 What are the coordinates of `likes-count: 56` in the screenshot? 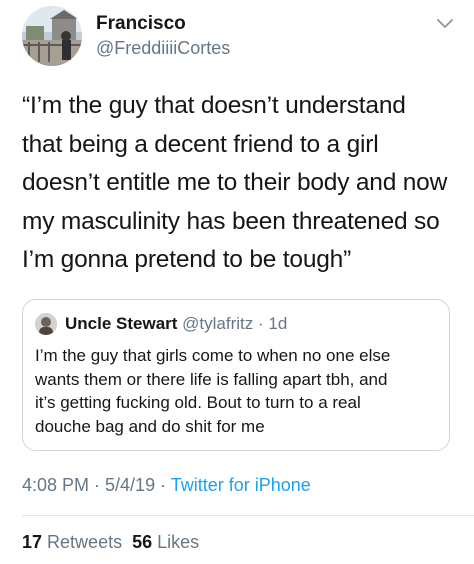 It's located at (142, 542).